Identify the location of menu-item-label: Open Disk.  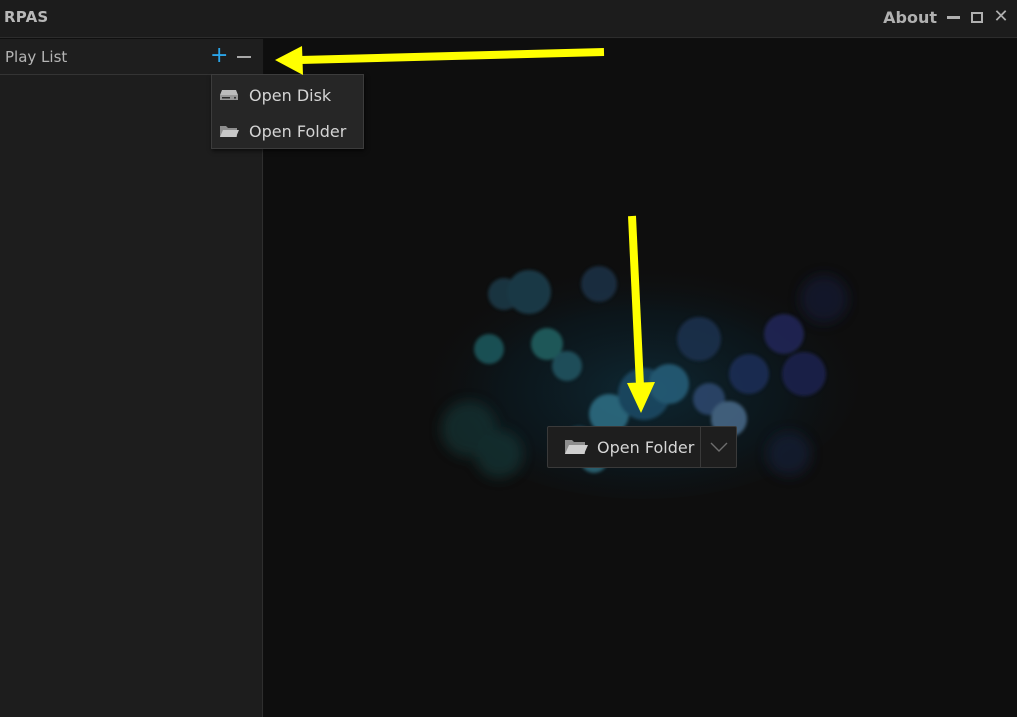
(290, 95).